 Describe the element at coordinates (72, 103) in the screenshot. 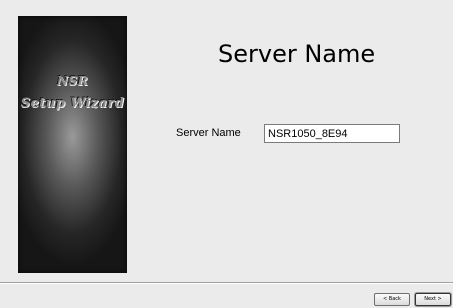

I see `brand-subtitle: Setup Wizard` at that location.